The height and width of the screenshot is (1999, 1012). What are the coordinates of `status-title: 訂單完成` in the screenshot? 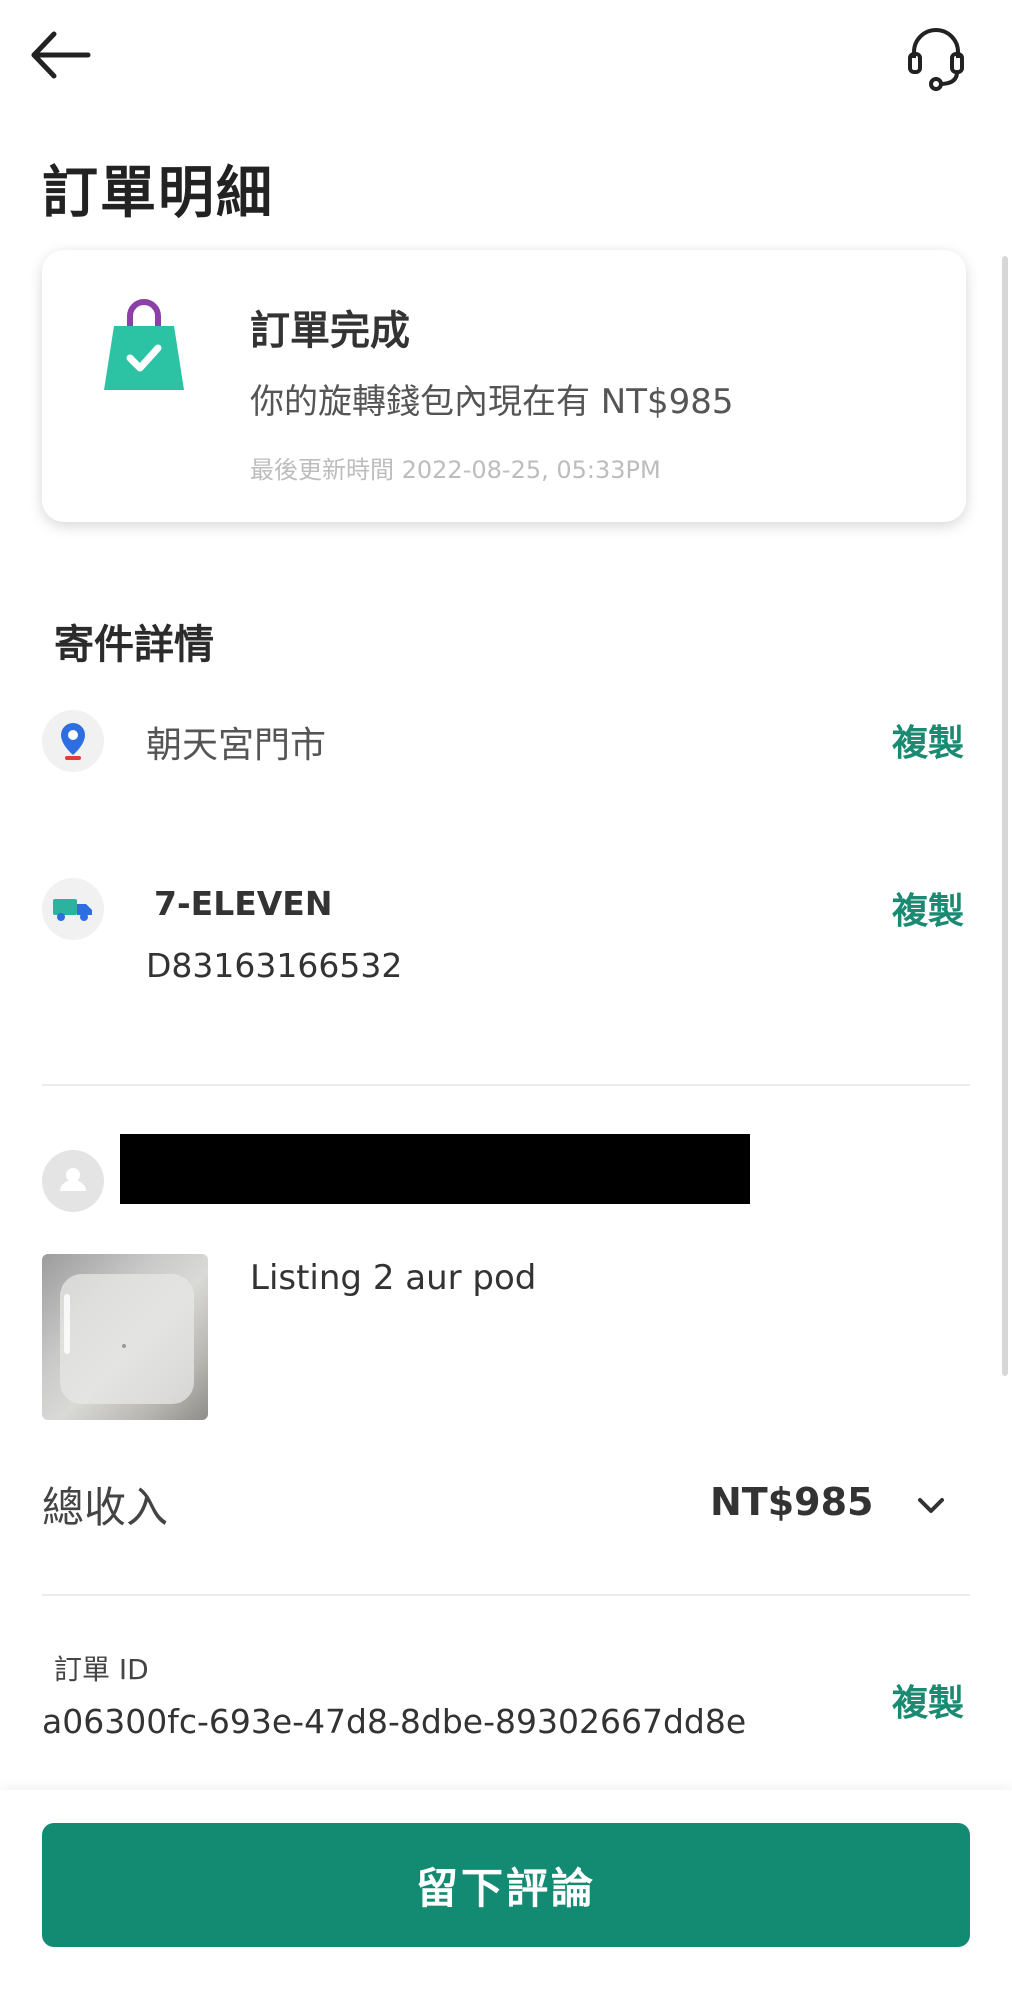 It's located at (330, 331).